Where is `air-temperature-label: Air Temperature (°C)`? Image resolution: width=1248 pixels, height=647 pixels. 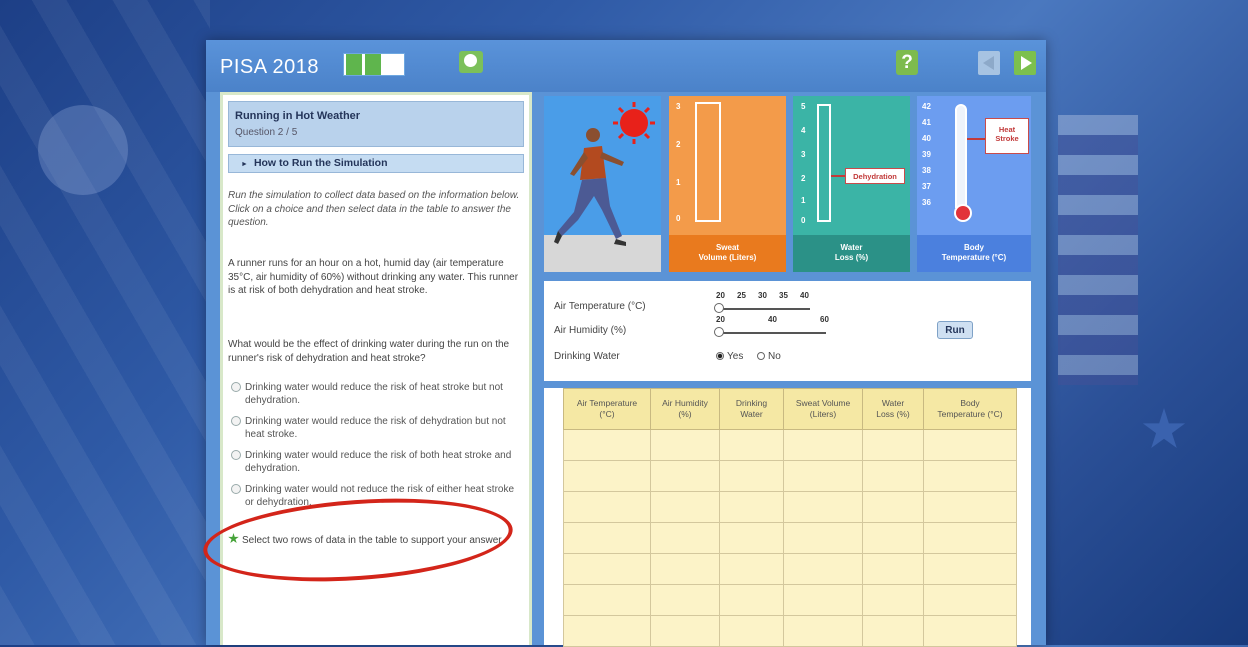 air-temperature-label: Air Temperature (°C) is located at coordinates (600, 306).